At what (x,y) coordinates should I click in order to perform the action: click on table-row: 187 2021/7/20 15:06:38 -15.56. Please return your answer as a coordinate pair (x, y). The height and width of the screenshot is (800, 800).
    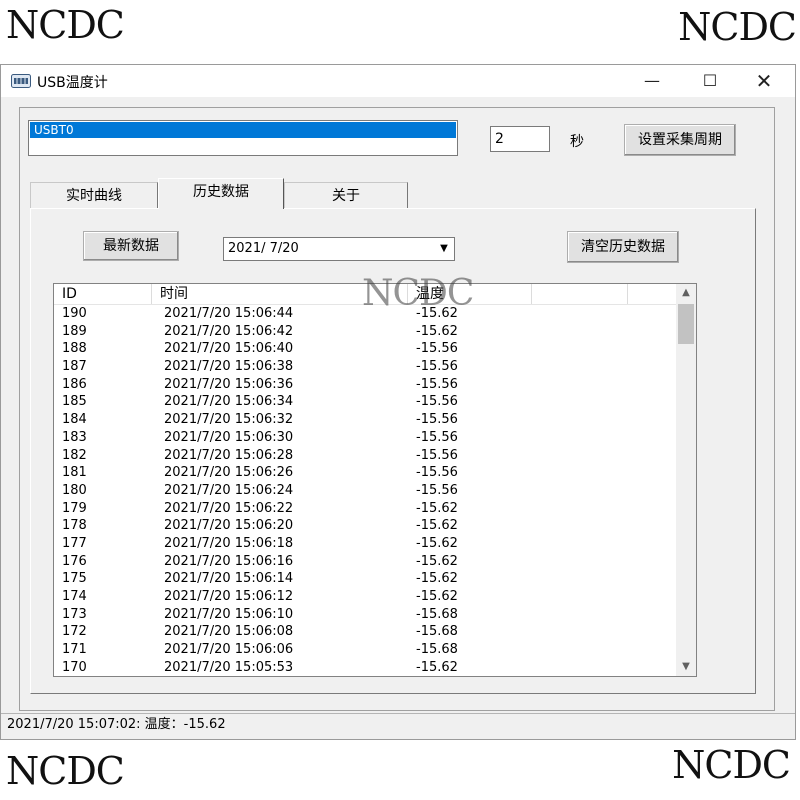
    Looking at the image, I should click on (364, 367).